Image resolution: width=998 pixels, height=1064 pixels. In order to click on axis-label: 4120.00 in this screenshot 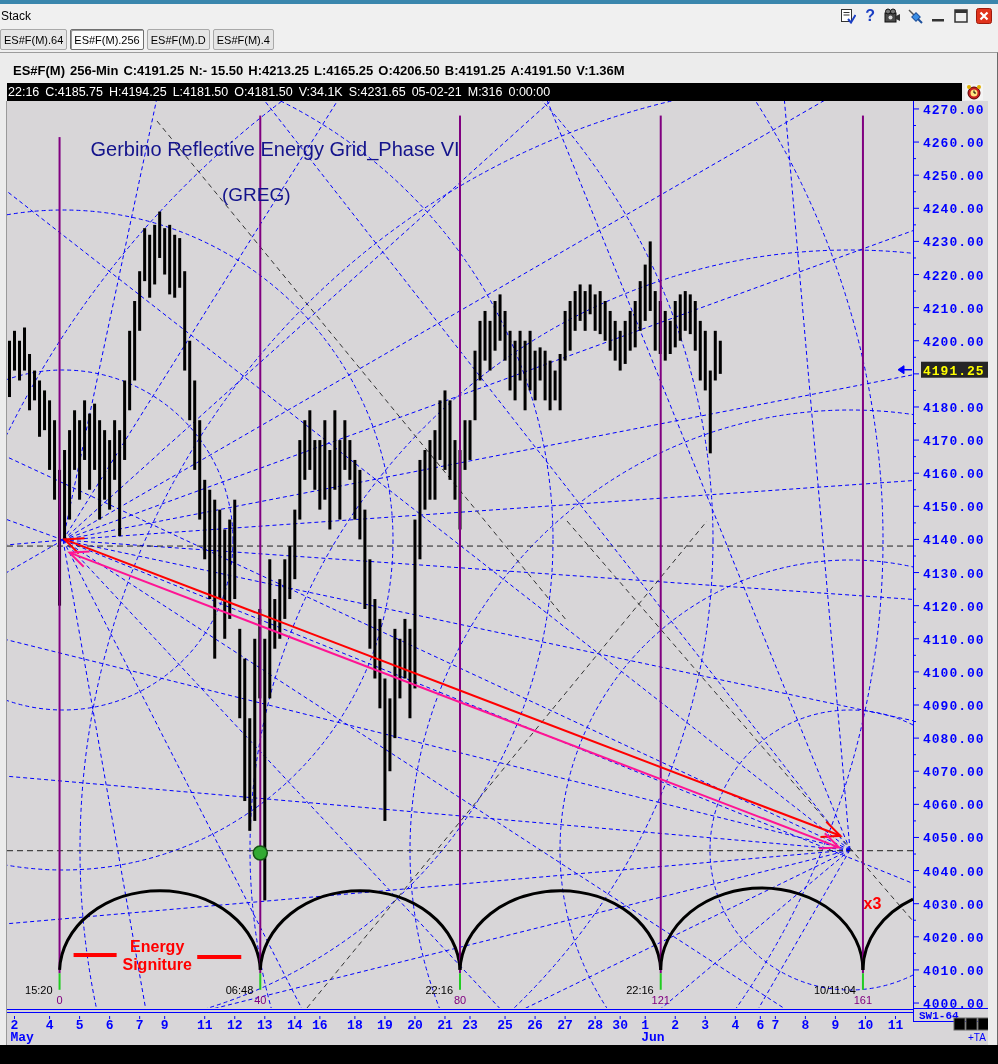, I will do `click(954, 607)`.